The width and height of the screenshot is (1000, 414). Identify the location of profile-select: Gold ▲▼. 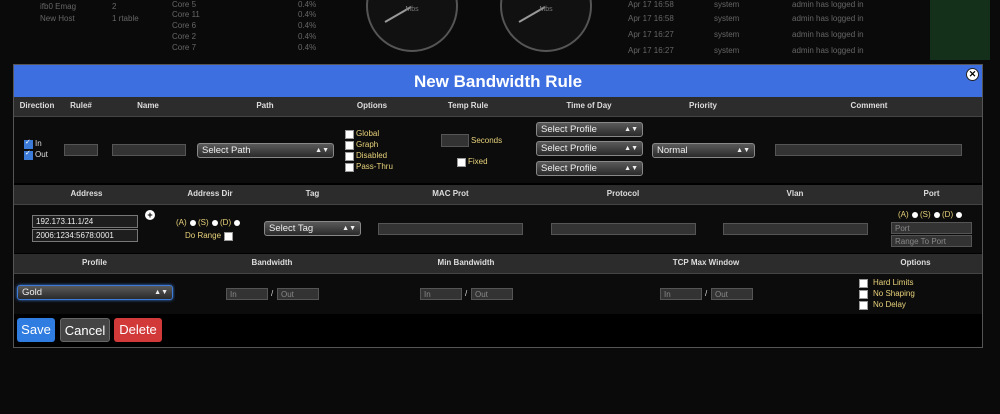
(95, 292).